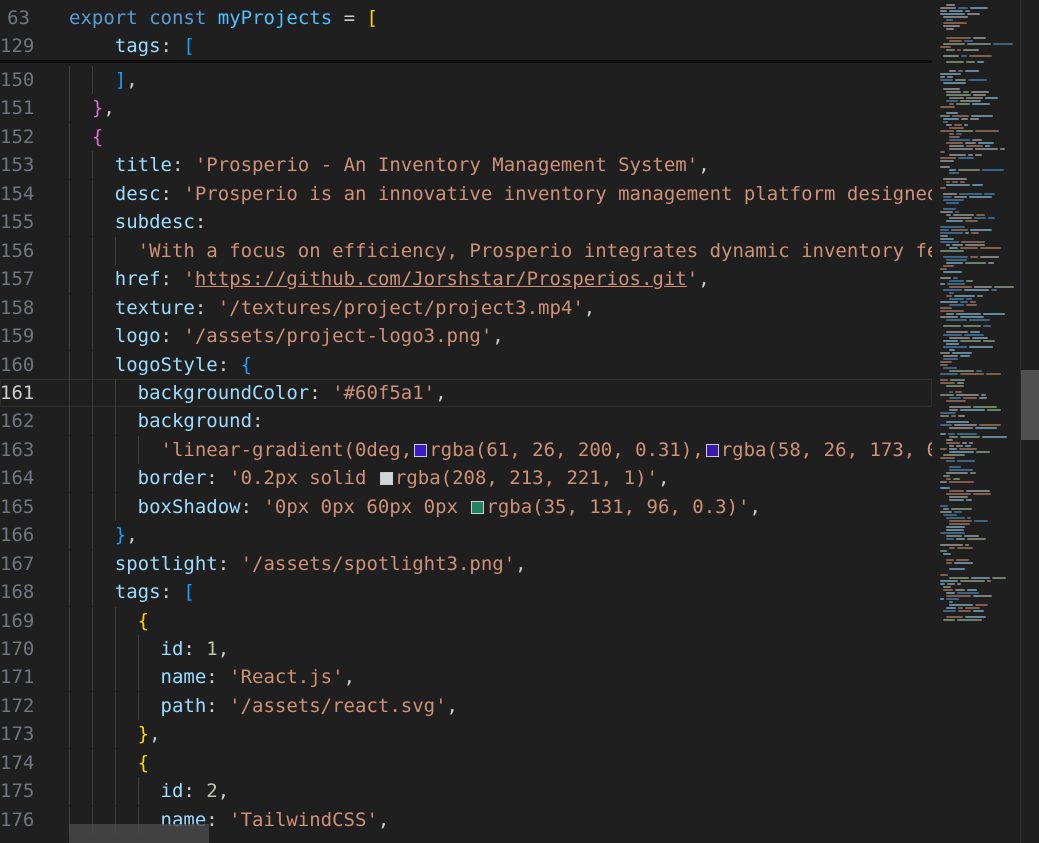 The image size is (1039, 843). I want to click on code-line: 174 {, so click(466, 762).